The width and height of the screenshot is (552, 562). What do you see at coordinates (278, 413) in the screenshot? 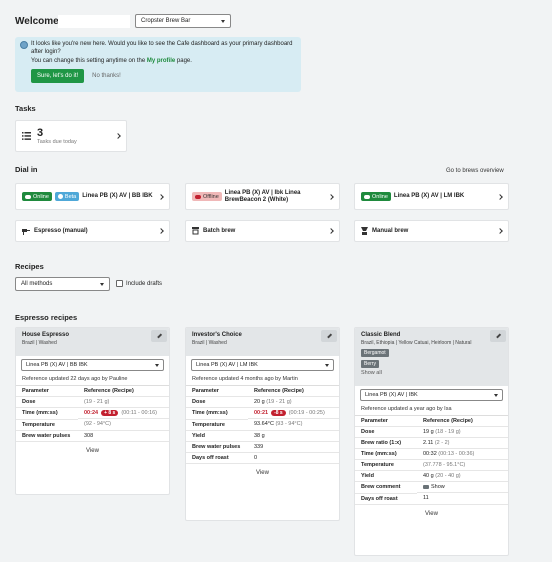
I see `deviation-badge: -8 s` at bounding box center [278, 413].